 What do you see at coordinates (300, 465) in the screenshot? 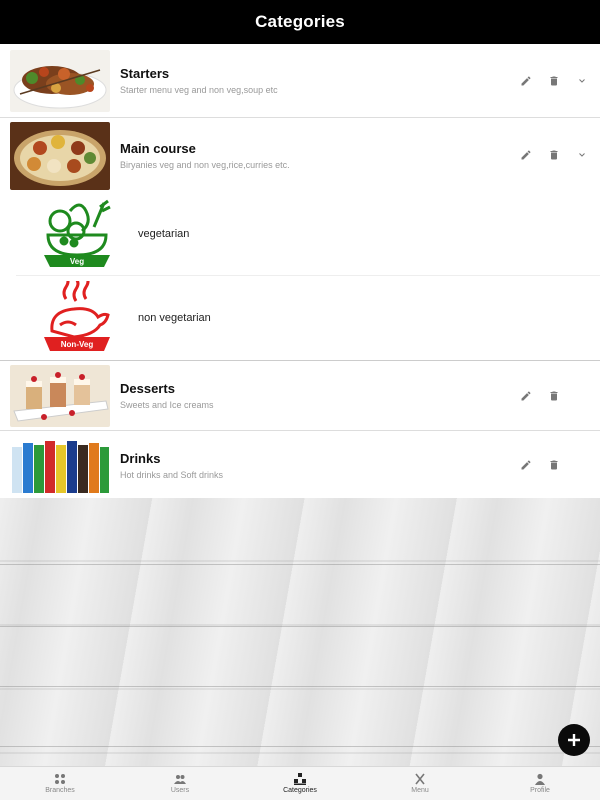
I see `category-row-drinks: Drinks Hot drinks and Soft drinks` at bounding box center [300, 465].